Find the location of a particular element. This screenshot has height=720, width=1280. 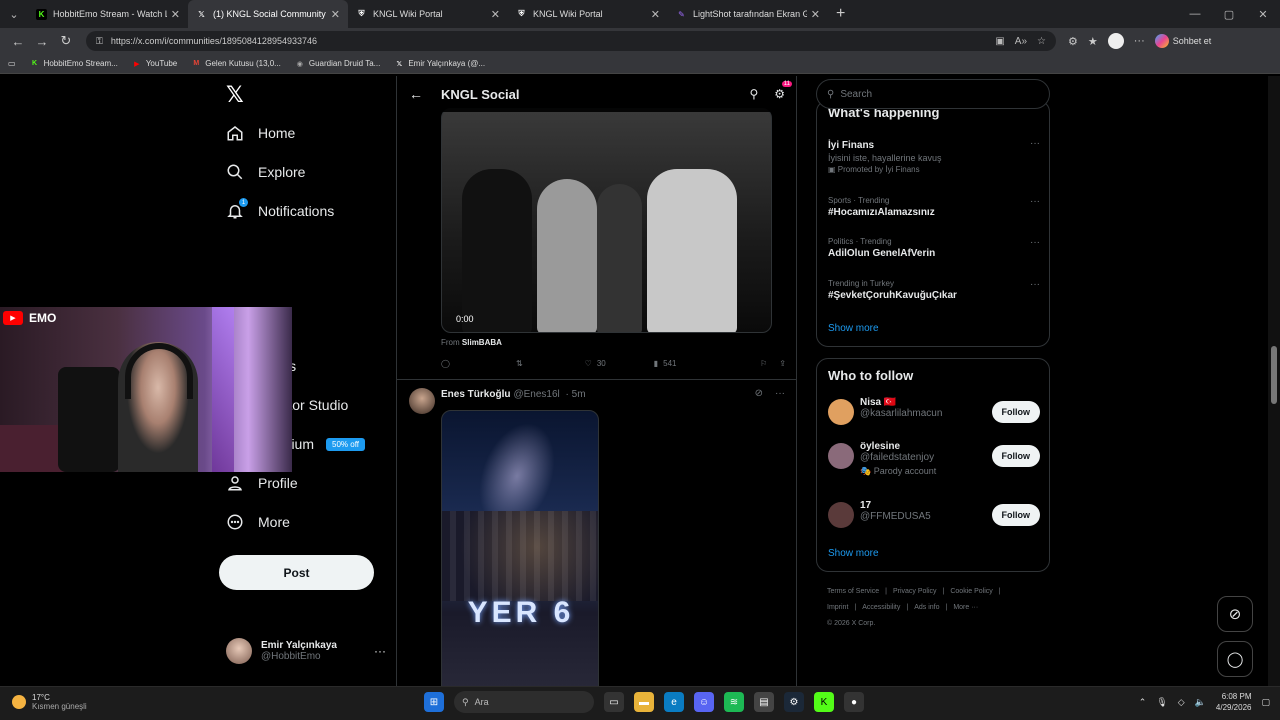

reply-button: ◯ is located at coordinates (445, 363).